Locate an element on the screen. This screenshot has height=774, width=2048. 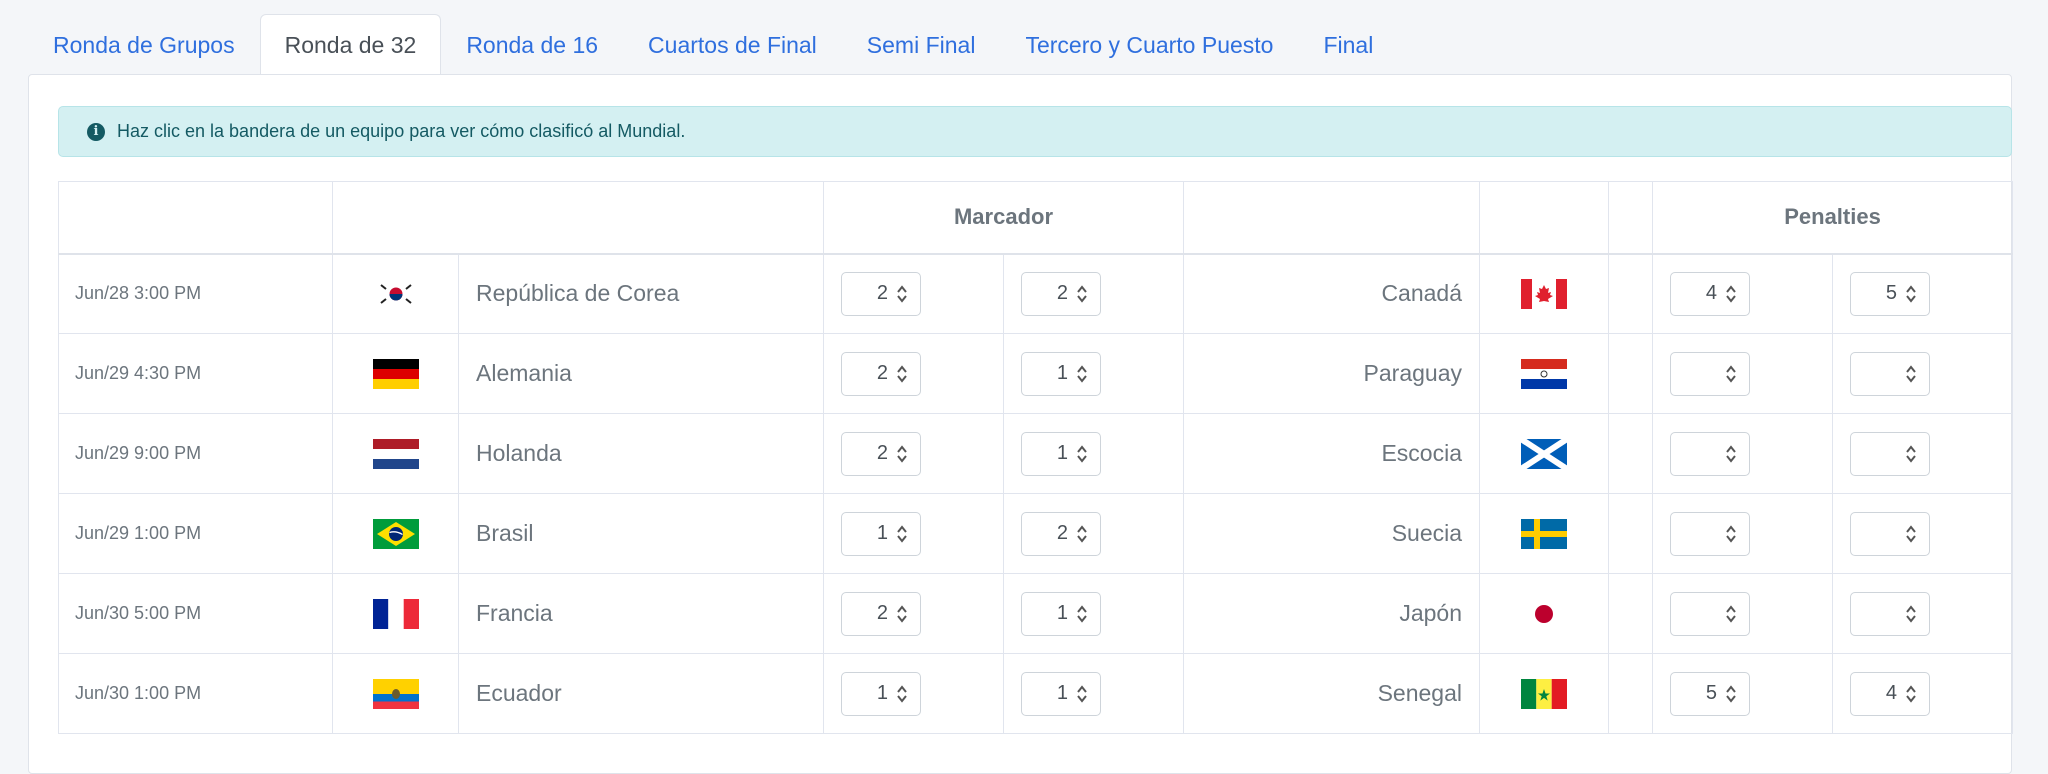
match-row: Jun/29 4:30 PM Alemania 2 1 Paraguay is located at coordinates (1036, 373).